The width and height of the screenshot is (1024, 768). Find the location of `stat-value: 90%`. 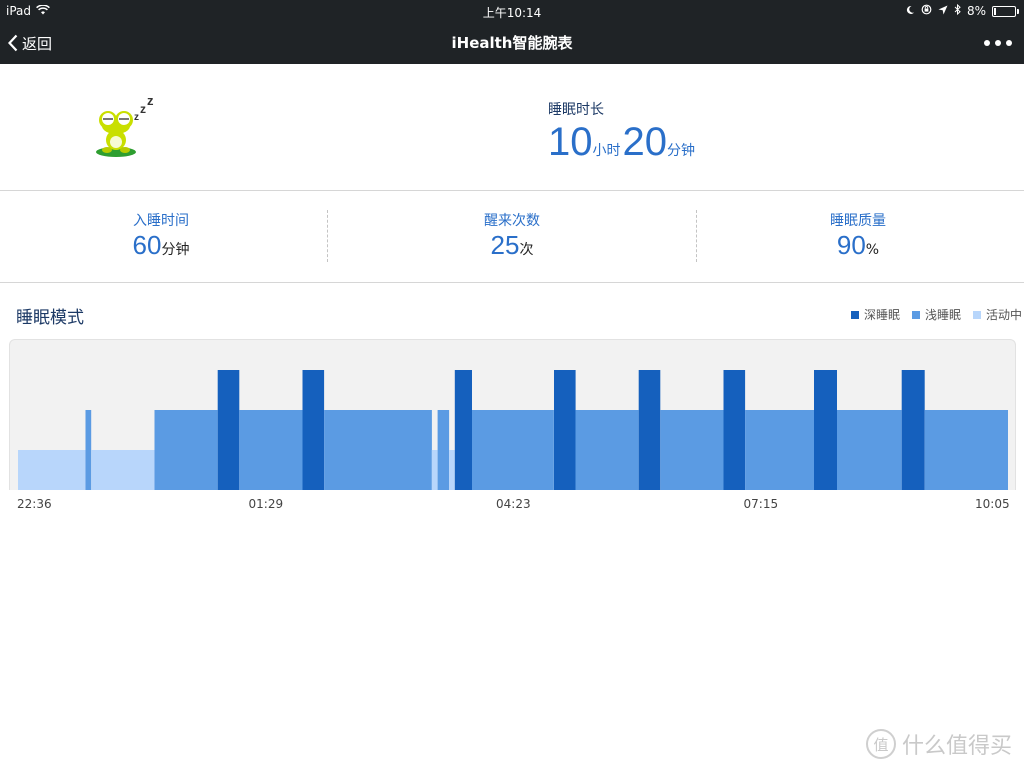

stat-value: 90% is located at coordinates (858, 245).